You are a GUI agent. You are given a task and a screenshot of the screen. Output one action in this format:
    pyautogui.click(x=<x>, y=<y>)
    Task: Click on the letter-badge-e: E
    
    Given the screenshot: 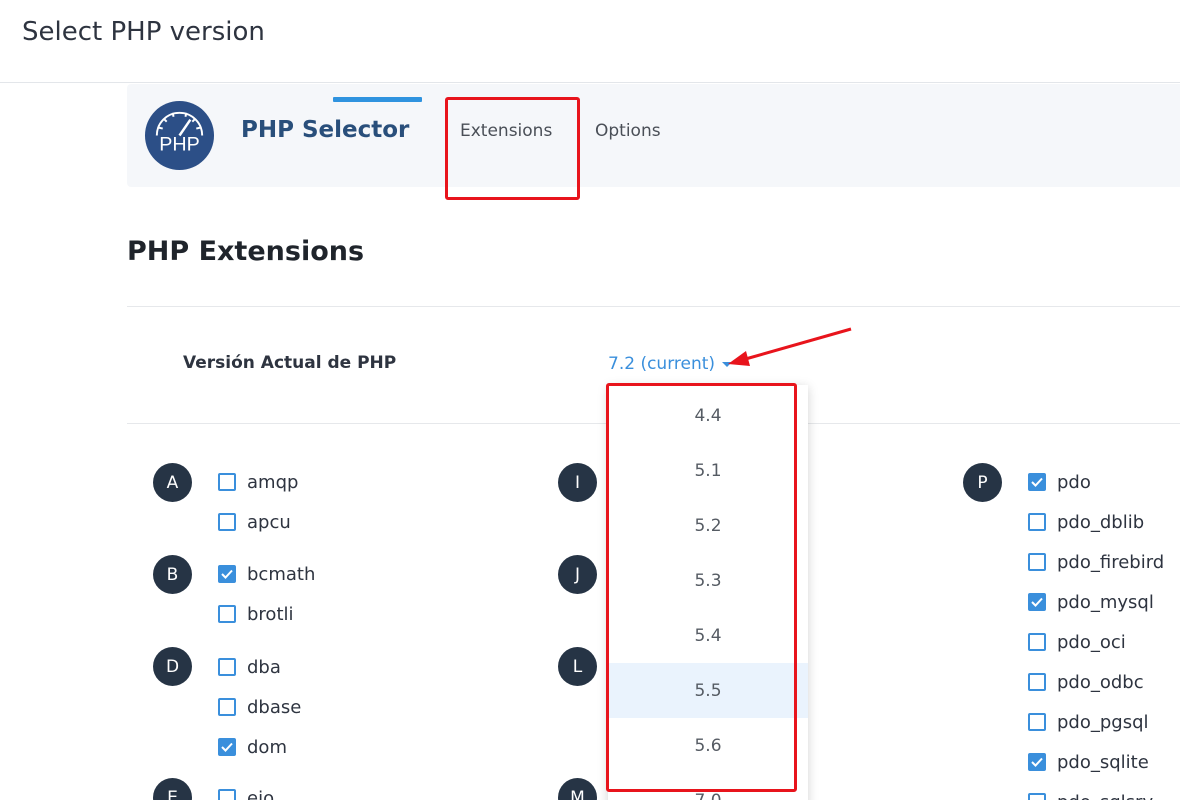 What is the action you would take?
    pyautogui.click(x=172, y=789)
    